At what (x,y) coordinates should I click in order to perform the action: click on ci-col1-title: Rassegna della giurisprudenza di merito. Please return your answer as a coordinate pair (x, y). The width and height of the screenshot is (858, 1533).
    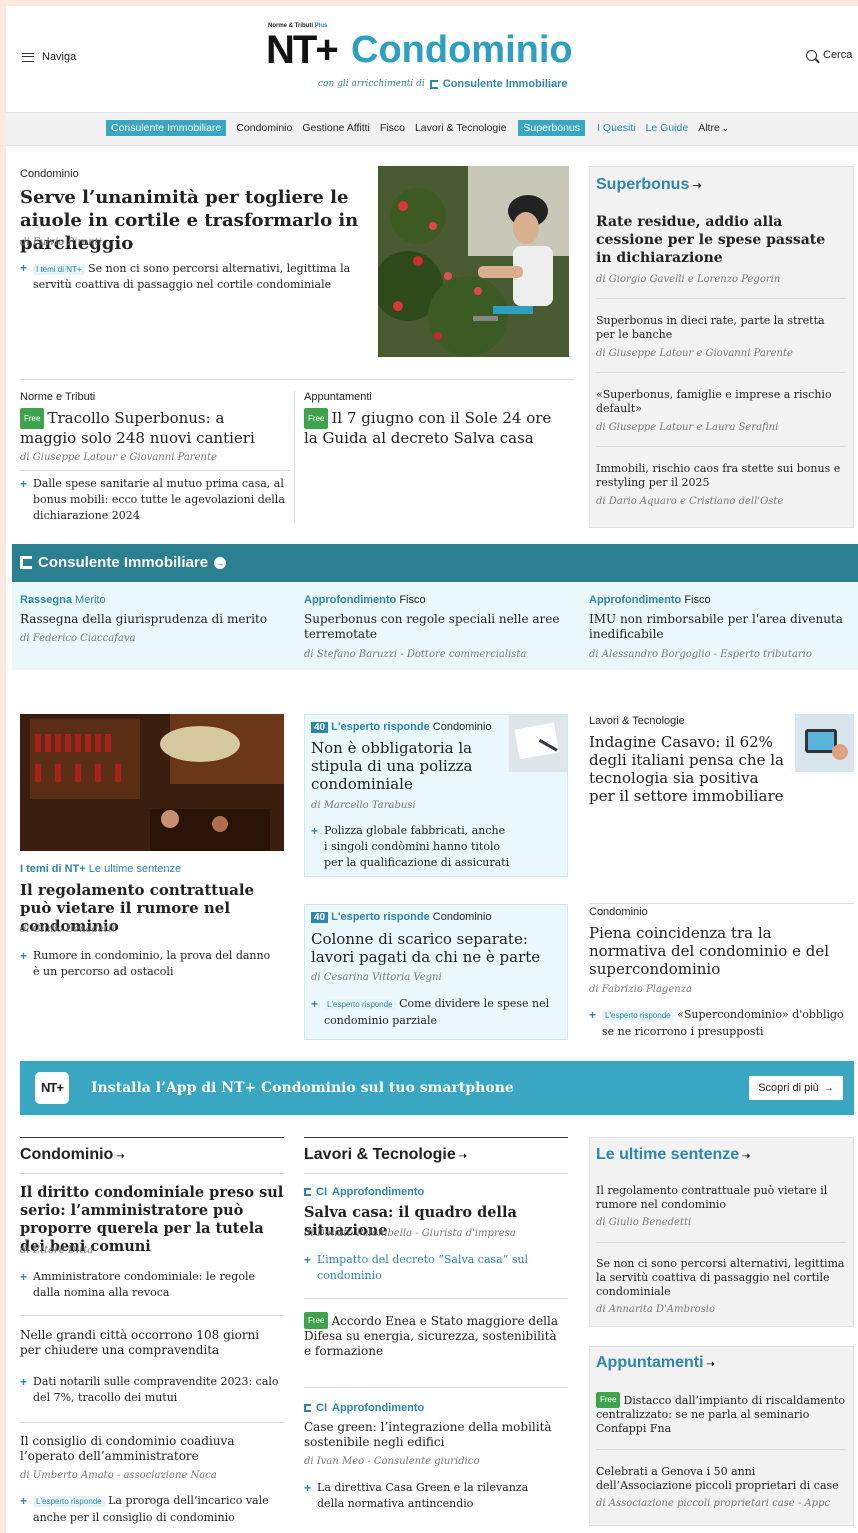
    Looking at the image, I should click on (150, 619).